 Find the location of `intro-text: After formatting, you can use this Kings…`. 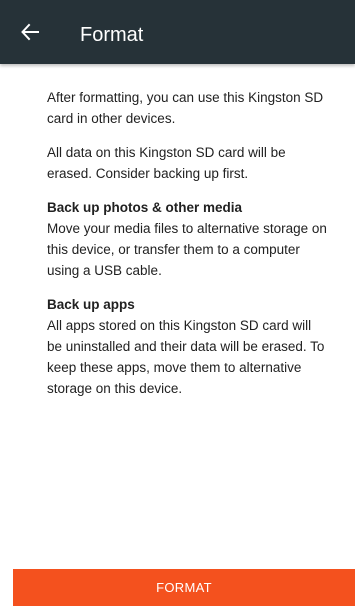

intro-text: After formatting, you can use this Kings… is located at coordinates (185, 108).